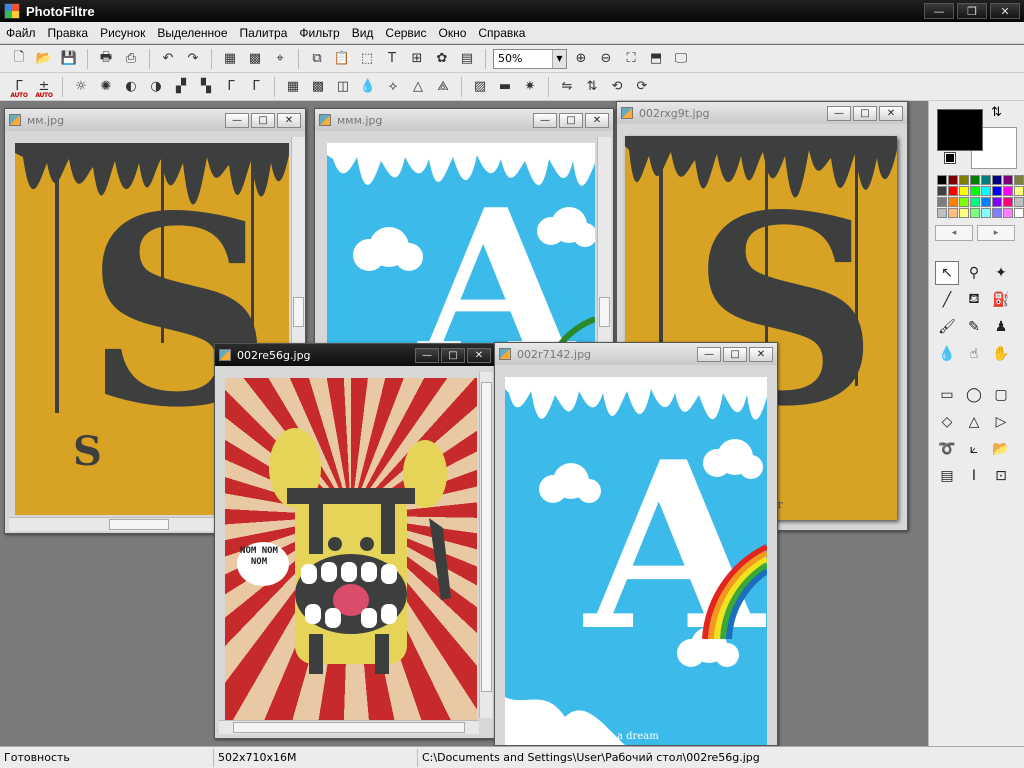  What do you see at coordinates (355, 541) in the screenshot?
I see `document-window-active: 002re56g.jpg — □ ✕ NOM NOM NOM` at bounding box center [355, 541].